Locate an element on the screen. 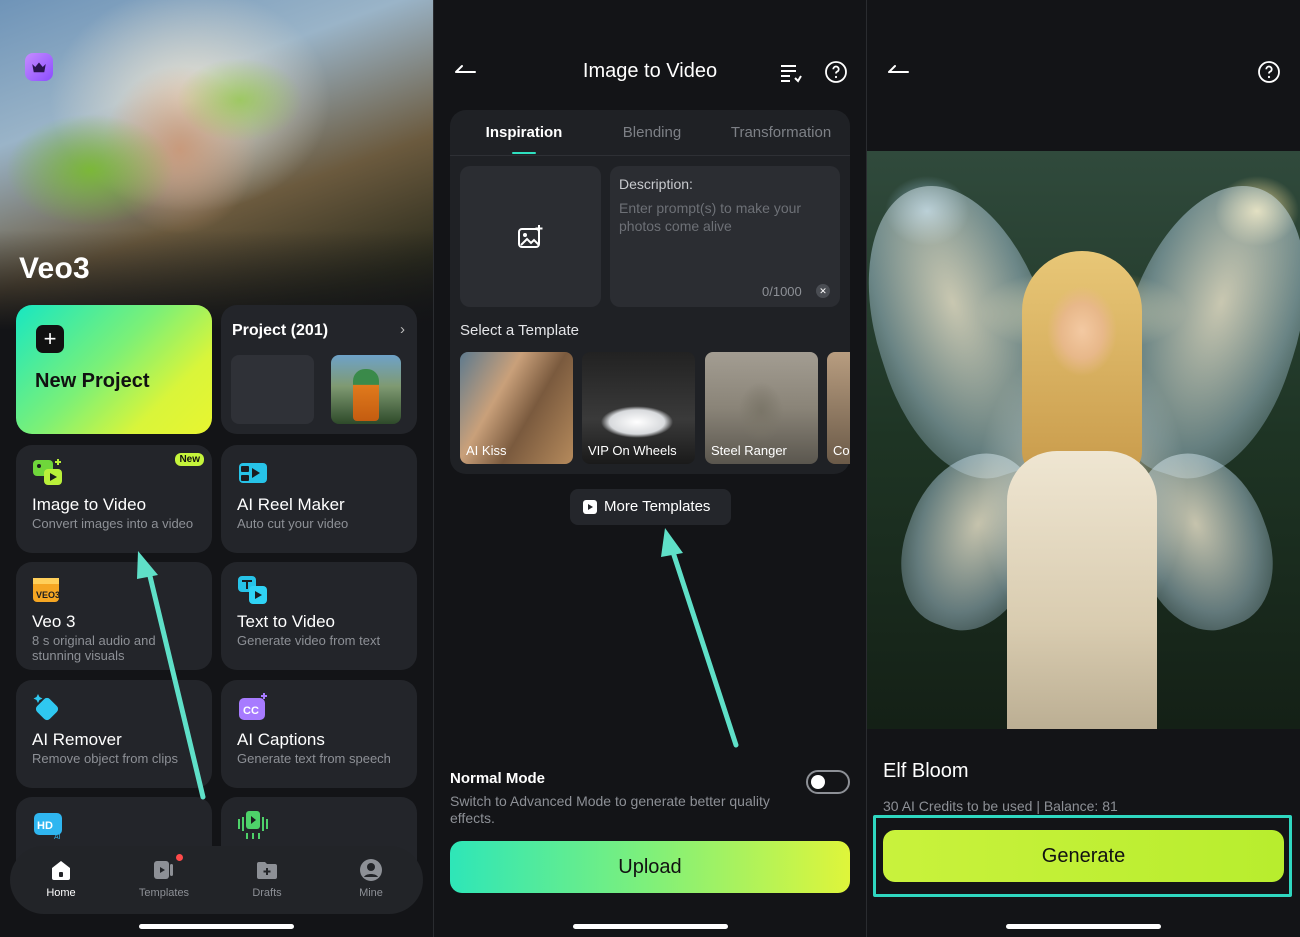  text-to-video-card: Text to Video Generate video from text is located at coordinates (319, 616).